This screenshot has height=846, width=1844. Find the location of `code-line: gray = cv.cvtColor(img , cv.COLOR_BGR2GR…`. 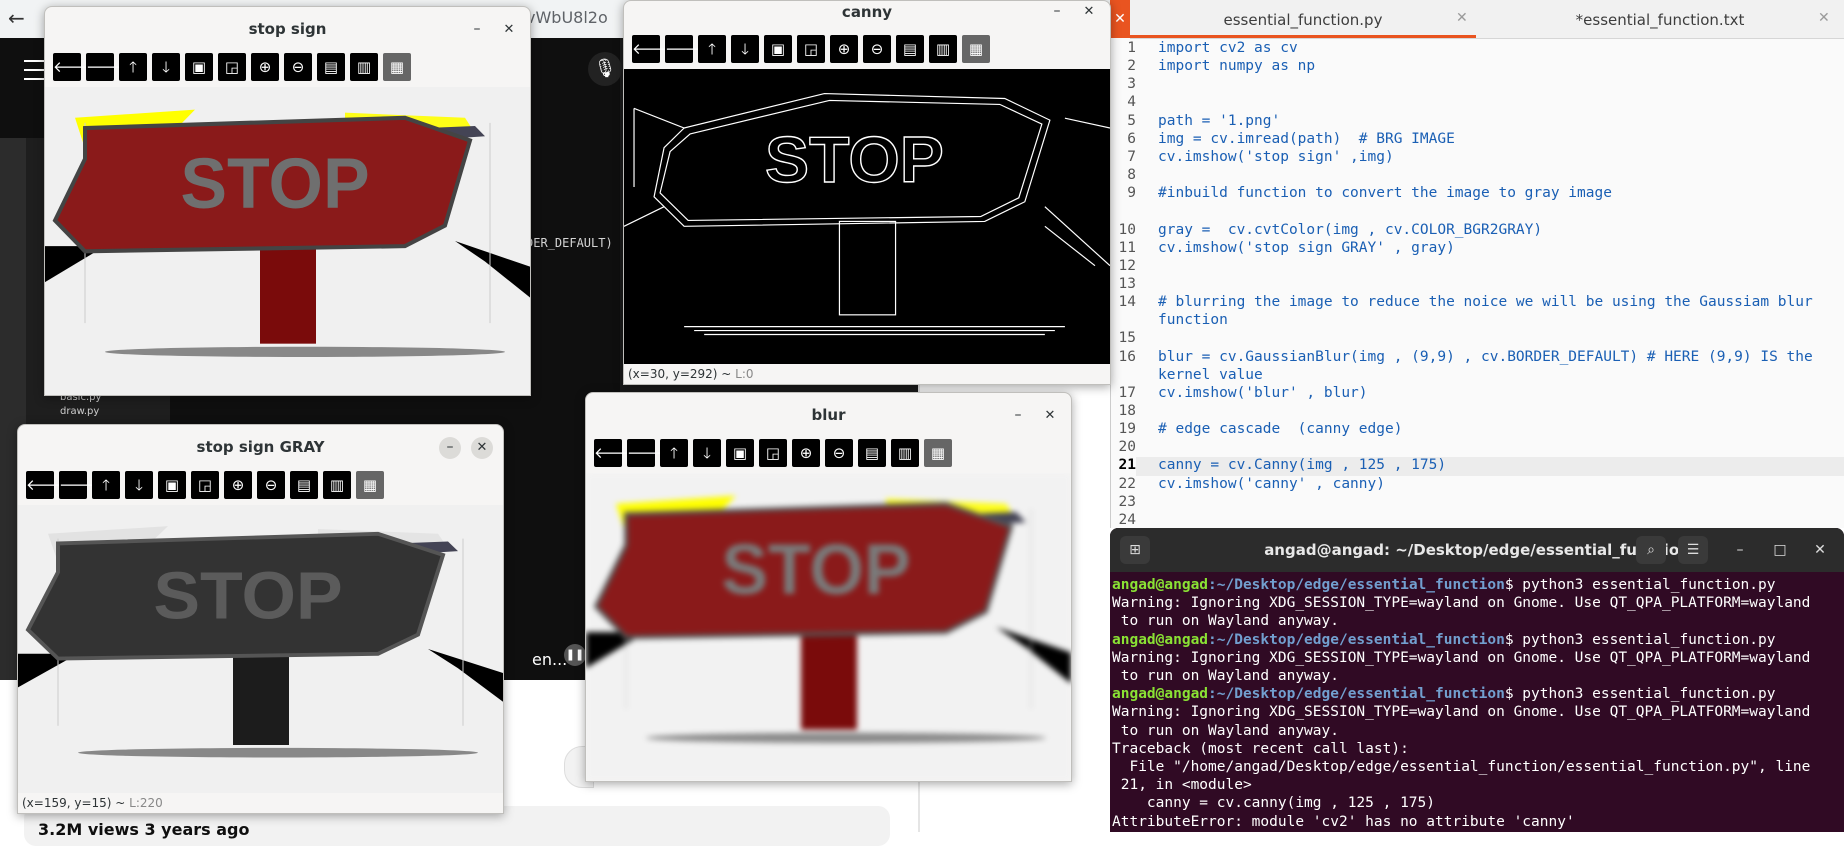

code-line: gray = cv.cvtColor(img , cv.COLOR_BGR2GR… is located at coordinates (1498, 230).